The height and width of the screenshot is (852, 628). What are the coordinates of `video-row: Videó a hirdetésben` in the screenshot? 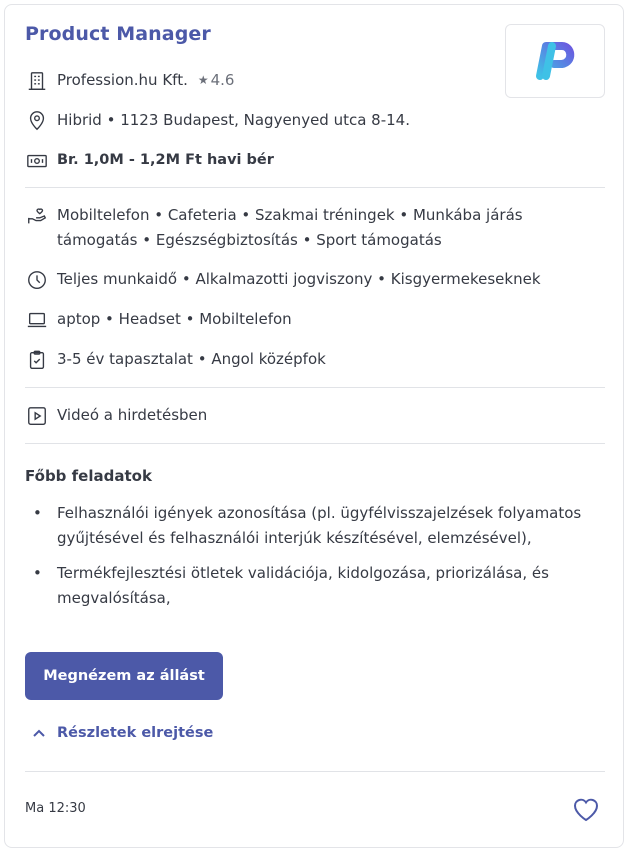 It's located at (116, 415).